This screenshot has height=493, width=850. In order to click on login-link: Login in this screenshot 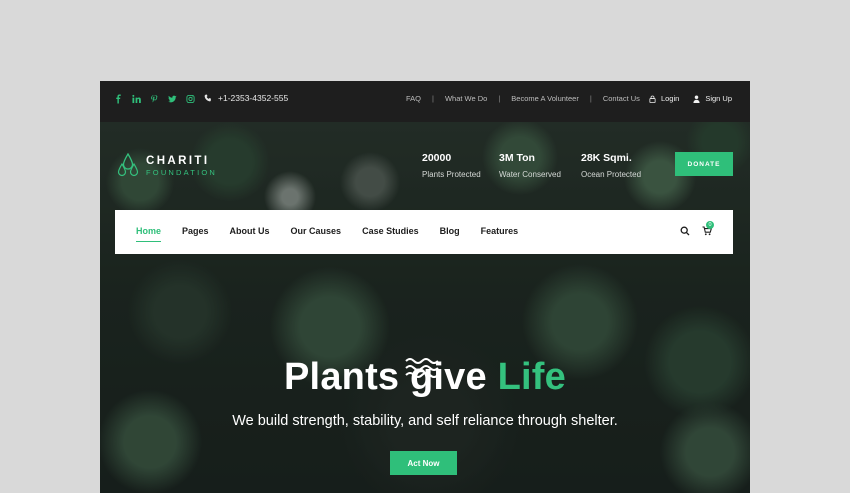, I will do `click(664, 98)`.